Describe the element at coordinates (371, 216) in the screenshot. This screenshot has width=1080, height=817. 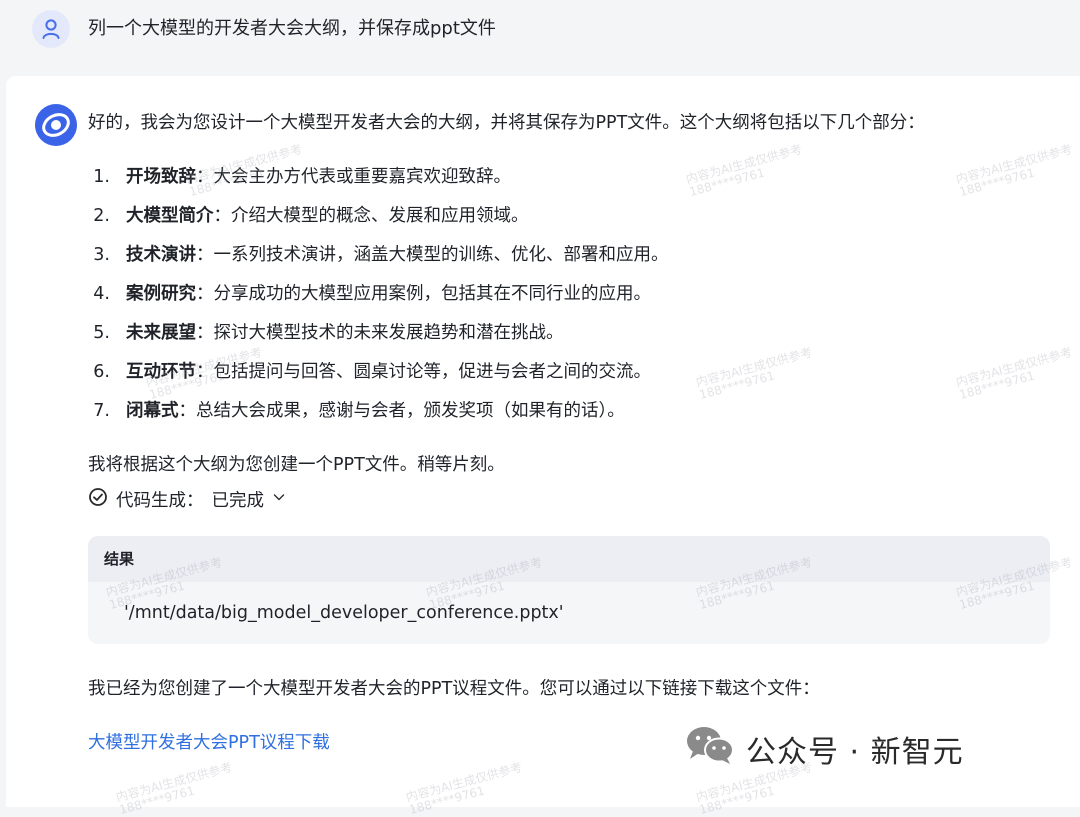
I see `outline-item-desc: ：介绍大模型的概念、发展和应用领域。` at that location.